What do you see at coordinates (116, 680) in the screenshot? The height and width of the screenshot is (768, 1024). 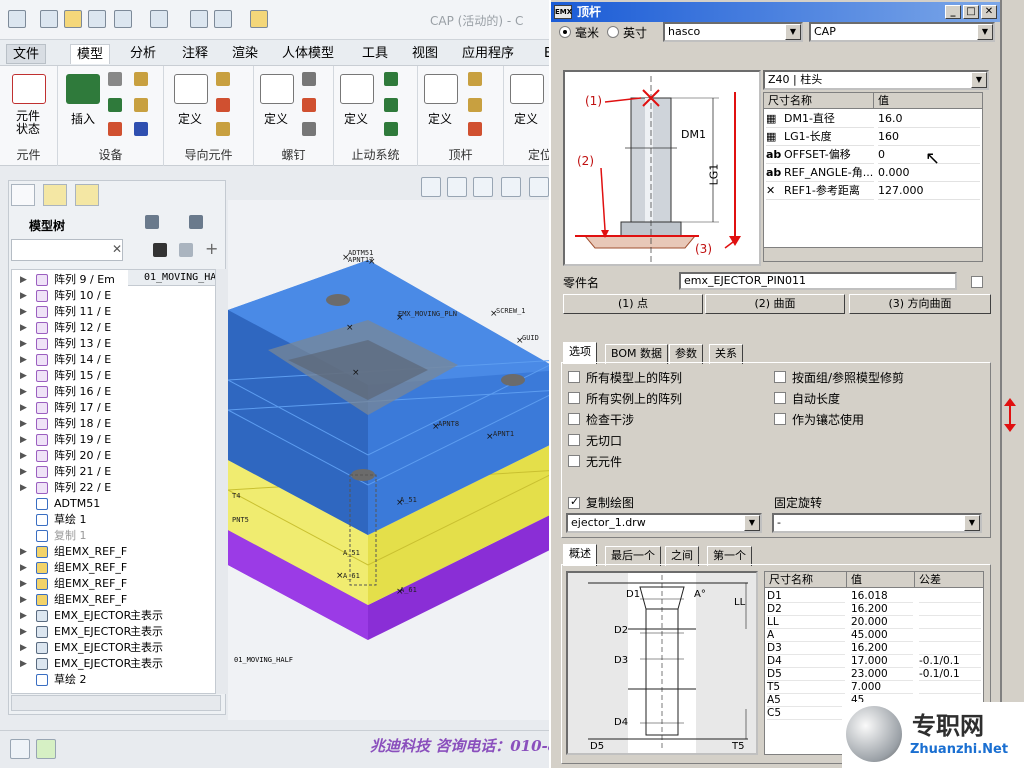 I see `tree-item: 草绘 2` at bounding box center [116, 680].